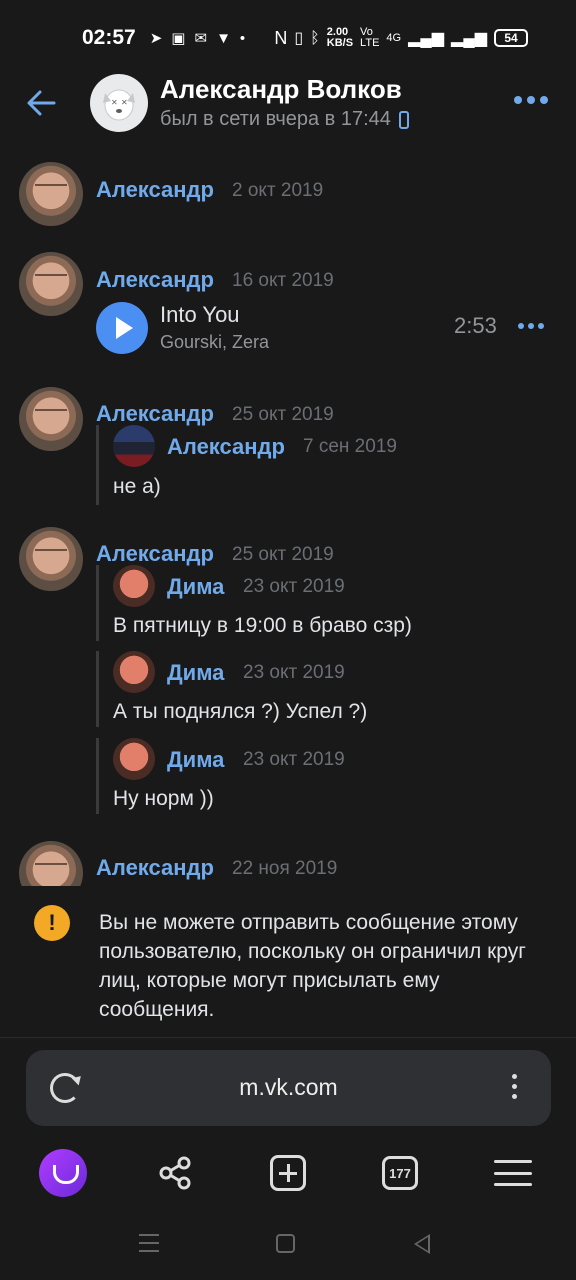  I want to click on alice-icon, so click(63, 1173).